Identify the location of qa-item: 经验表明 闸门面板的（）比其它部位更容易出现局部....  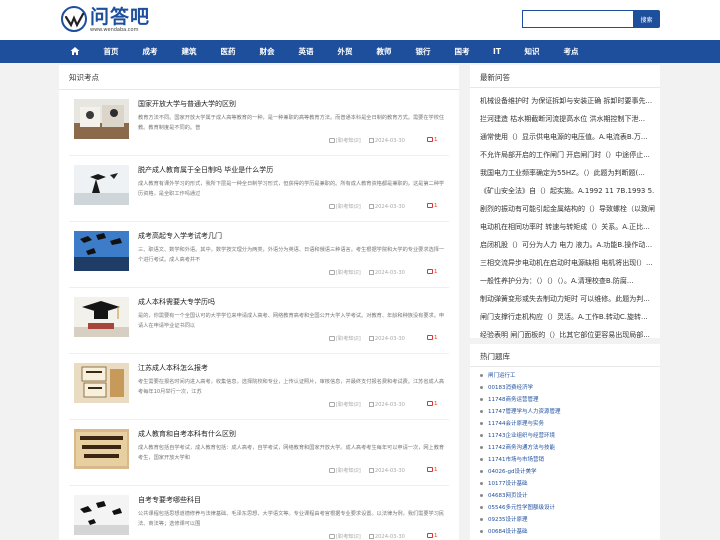
(567, 335).